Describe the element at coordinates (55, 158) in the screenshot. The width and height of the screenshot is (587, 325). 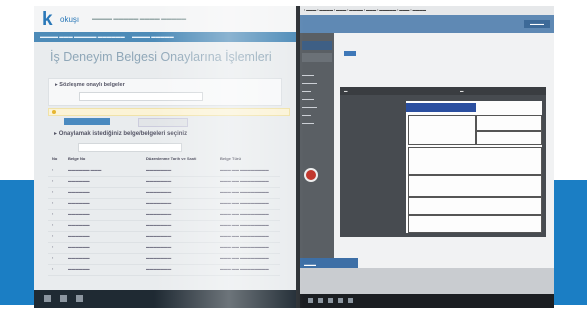
I see `column-header-no: No` at that location.